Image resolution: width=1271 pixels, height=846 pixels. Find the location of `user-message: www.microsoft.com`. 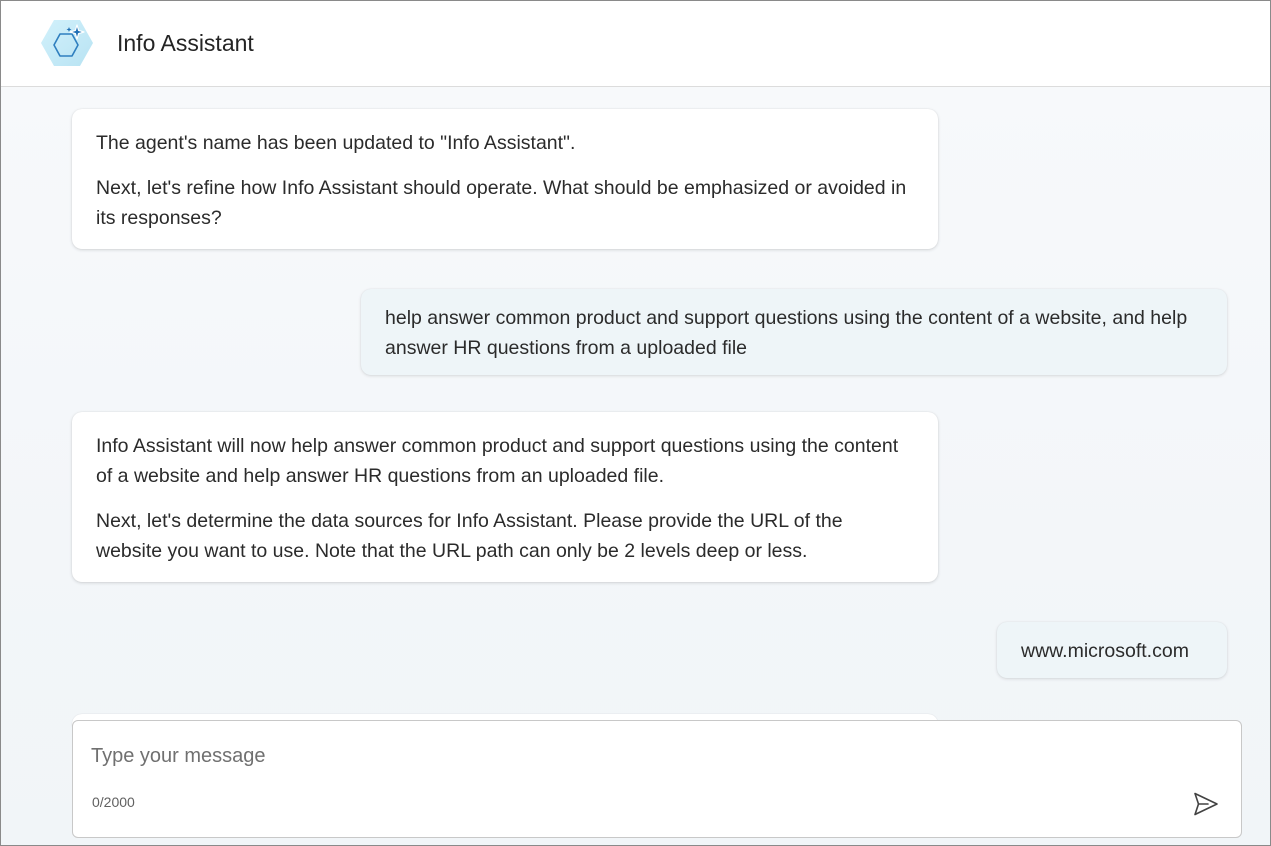

user-message: www.microsoft.com is located at coordinates (1112, 650).